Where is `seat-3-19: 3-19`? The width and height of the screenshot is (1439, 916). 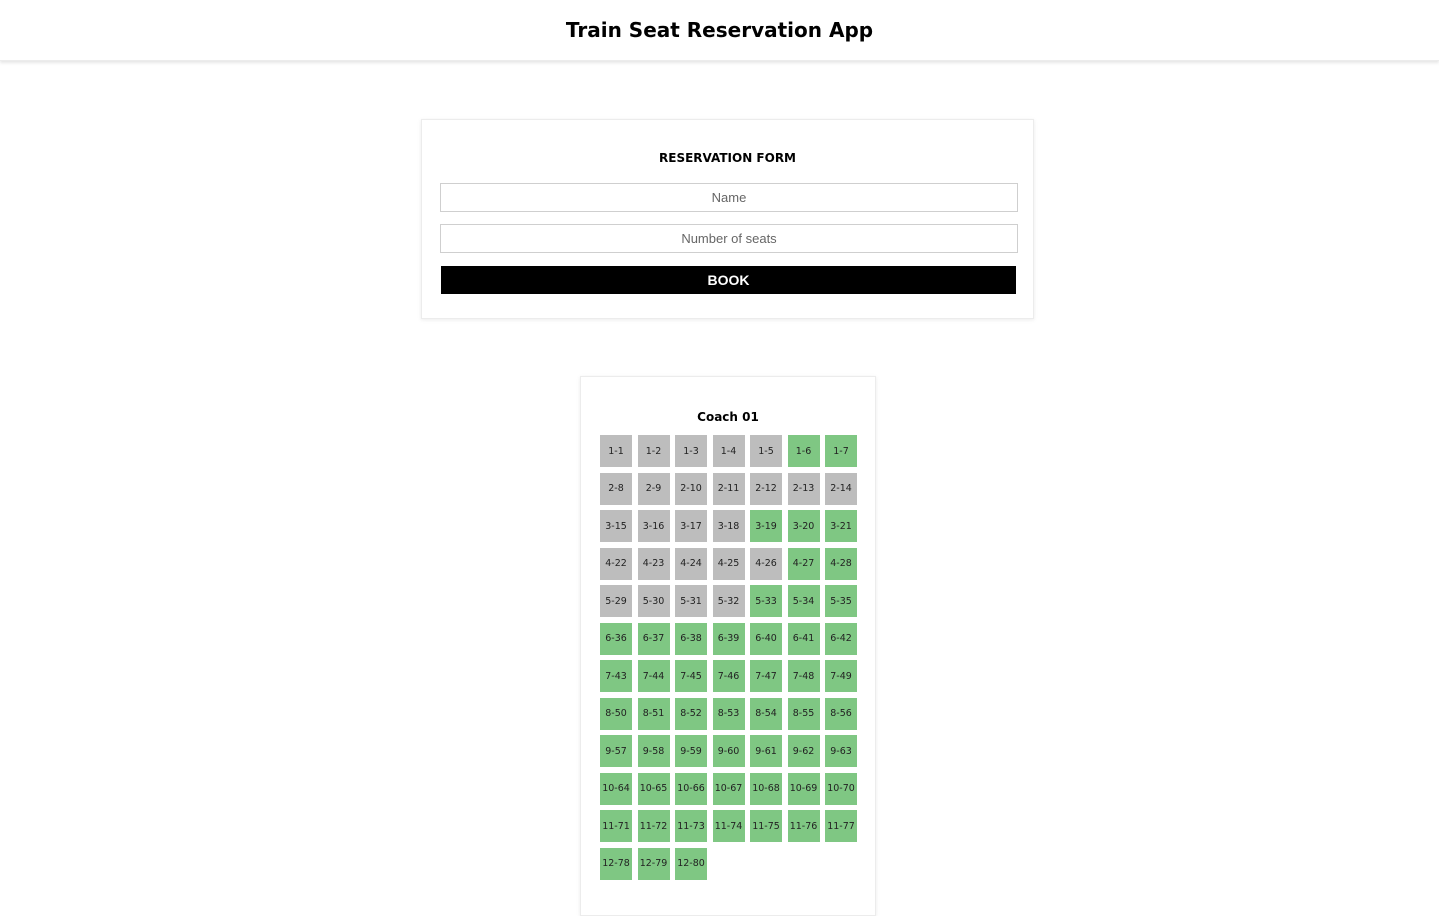 seat-3-19: 3-19 is located at coordinates (766, 526).